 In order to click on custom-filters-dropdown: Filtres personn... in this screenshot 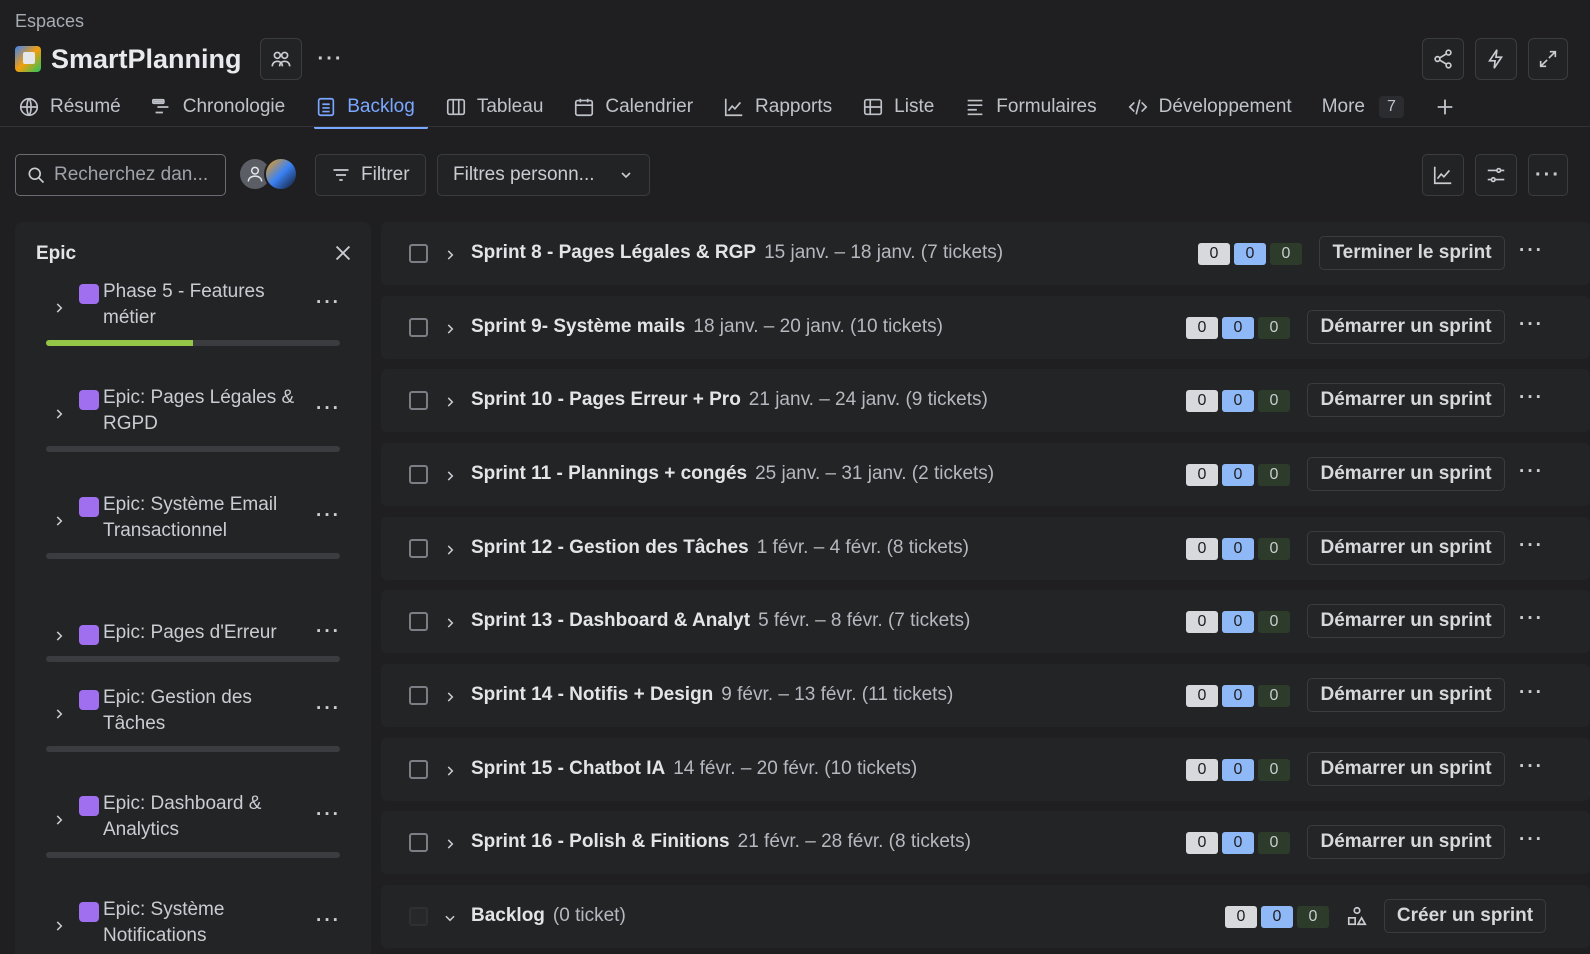, I will do `click(543, 175)`.